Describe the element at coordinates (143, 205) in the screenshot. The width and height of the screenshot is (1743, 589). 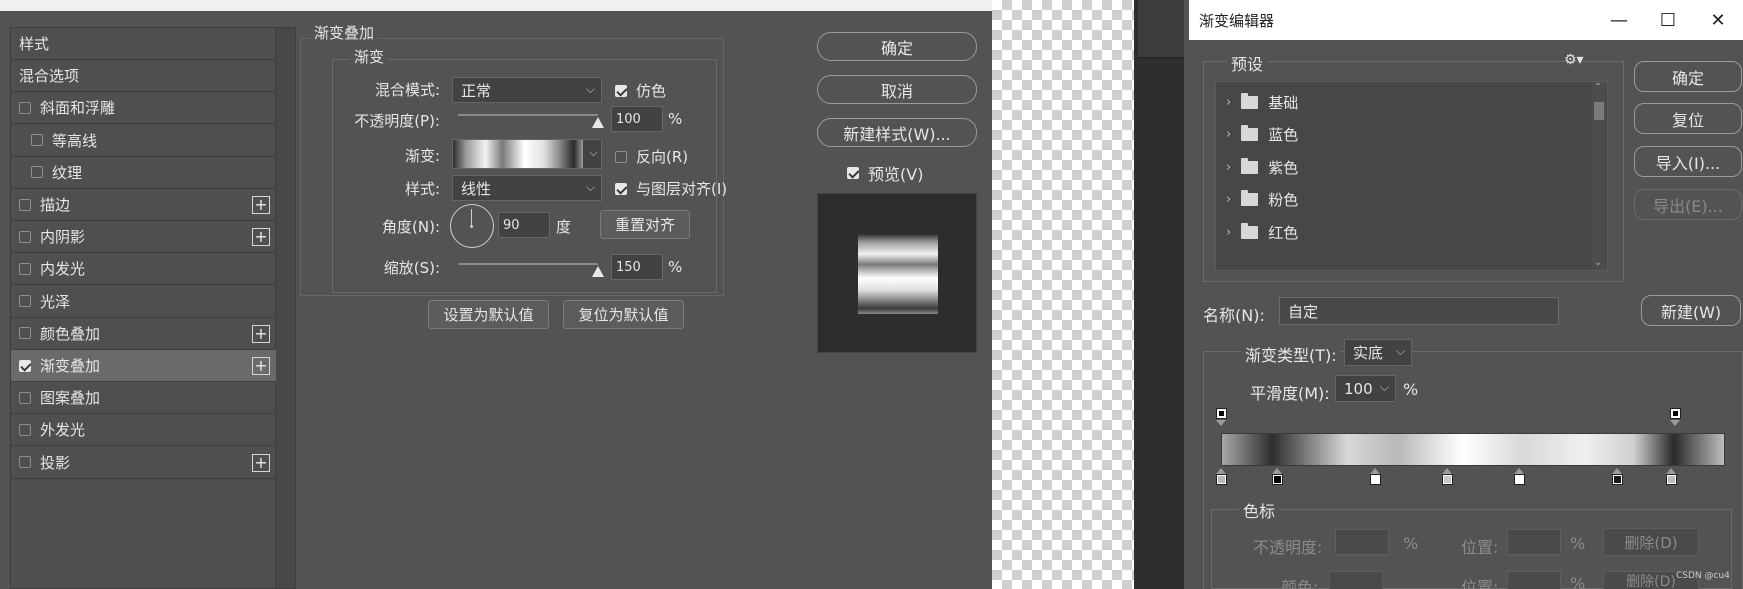
I see `style-list-item: 描边 +` at that location.